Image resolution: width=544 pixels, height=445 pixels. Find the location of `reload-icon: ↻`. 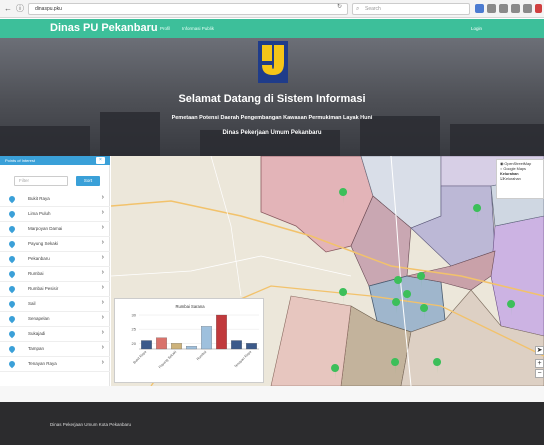

reload-icon: ↻ is located at coordinates (339, 6).